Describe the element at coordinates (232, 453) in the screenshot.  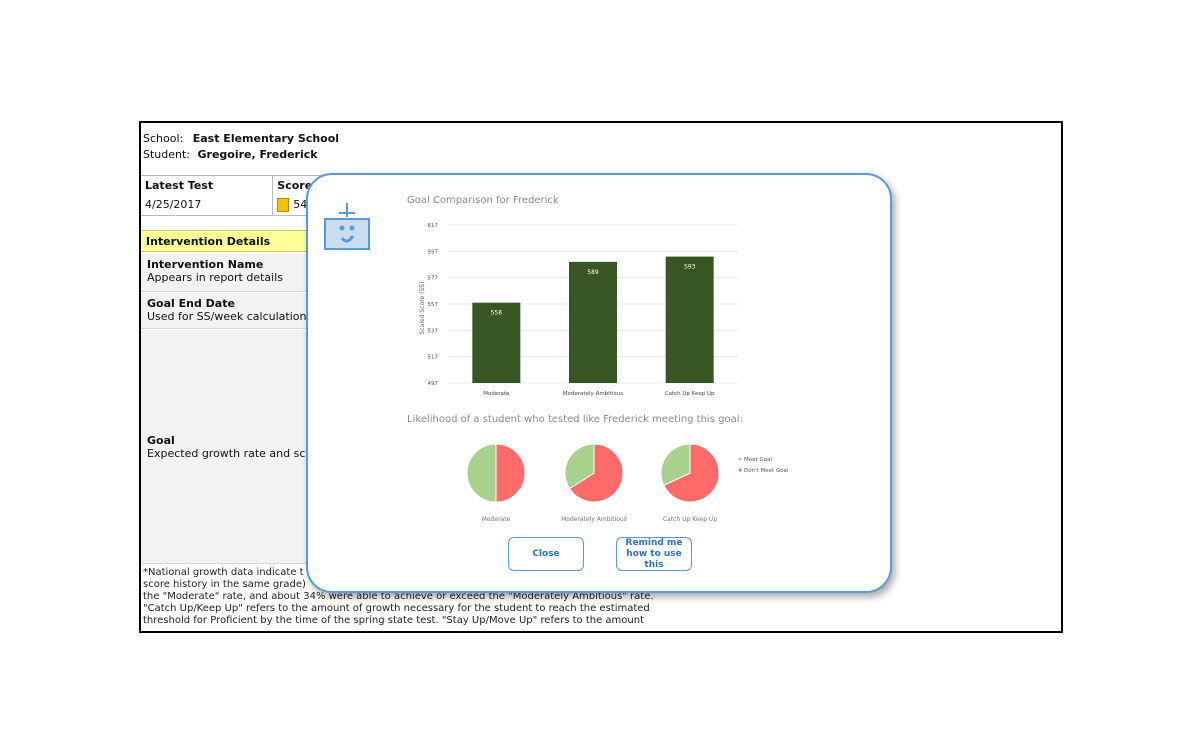
I see `goal-desc: Expected growth rate and scor` at that location.